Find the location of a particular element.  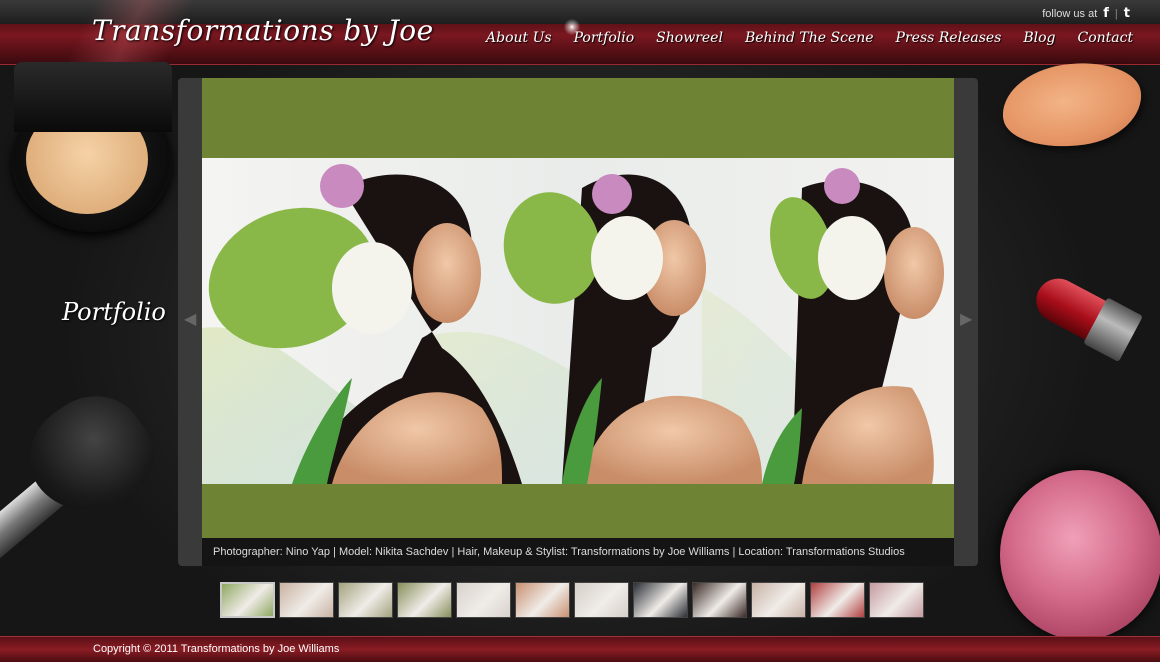

section-title: Portfolio is located at coordinates (114, 312).